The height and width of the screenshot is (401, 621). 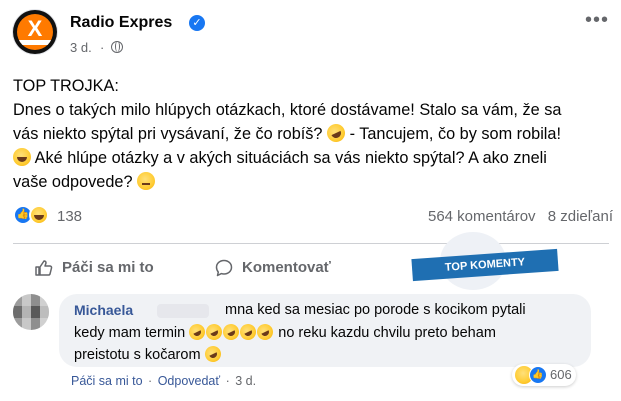 What do you see at coordinates (313, 217) in the screenshot?
I see `reactions-bar: 👍 138 564 komentárov 8 zdieľaní` at bounding box center [313, 217].